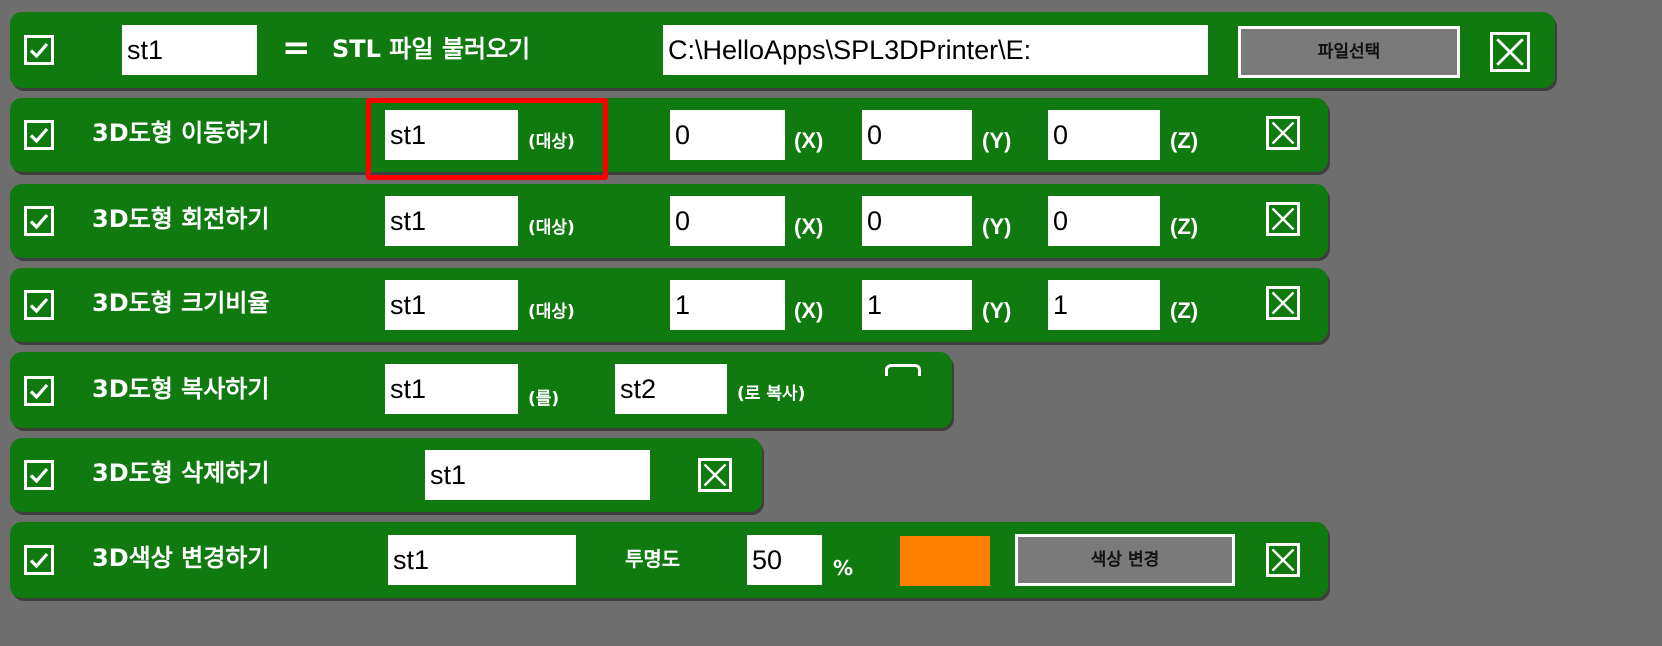 This screenshot has height=646, width=1662. What do you see at coordinates (1184, 140) in the screenshot?
I see `move-z-label: (Z)` at bounding box center [1184, 140].